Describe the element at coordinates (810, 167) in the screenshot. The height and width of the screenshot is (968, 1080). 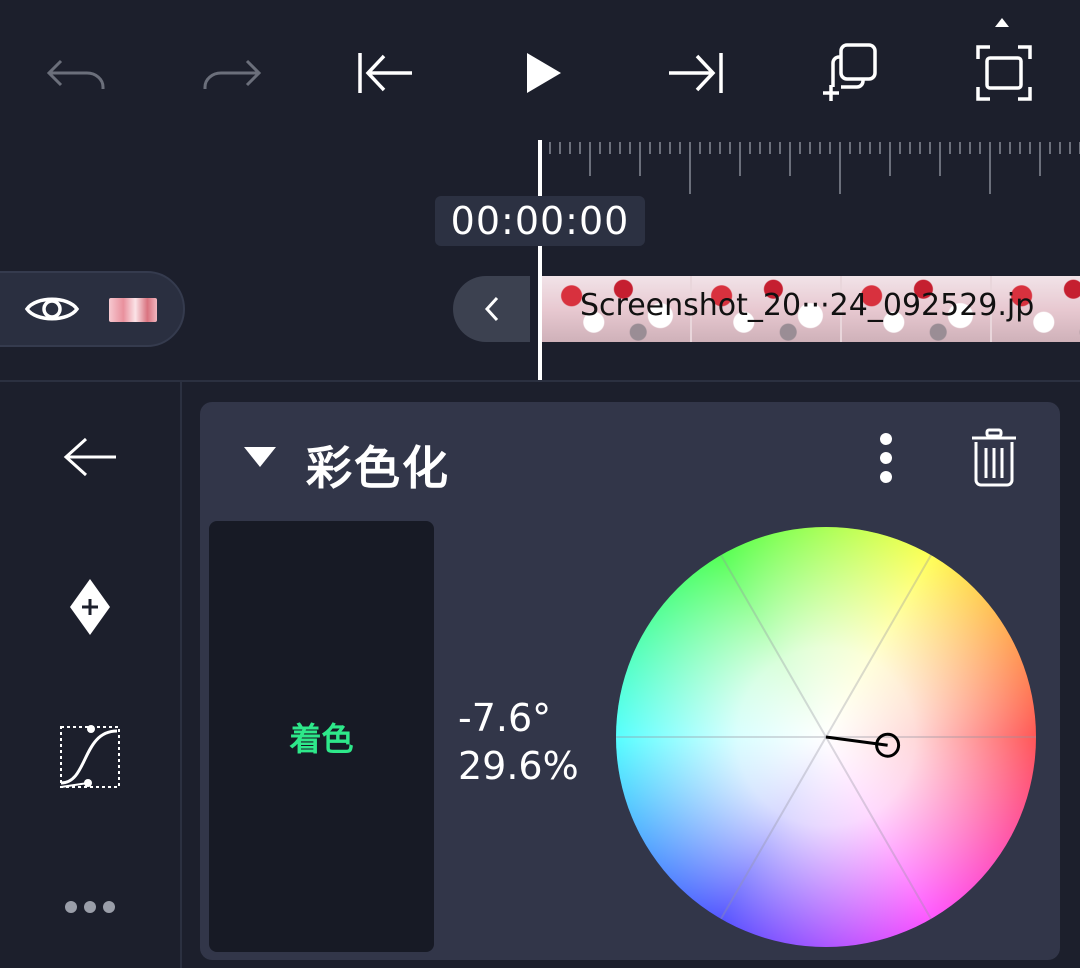
I see `timeline-ruler` at that location.